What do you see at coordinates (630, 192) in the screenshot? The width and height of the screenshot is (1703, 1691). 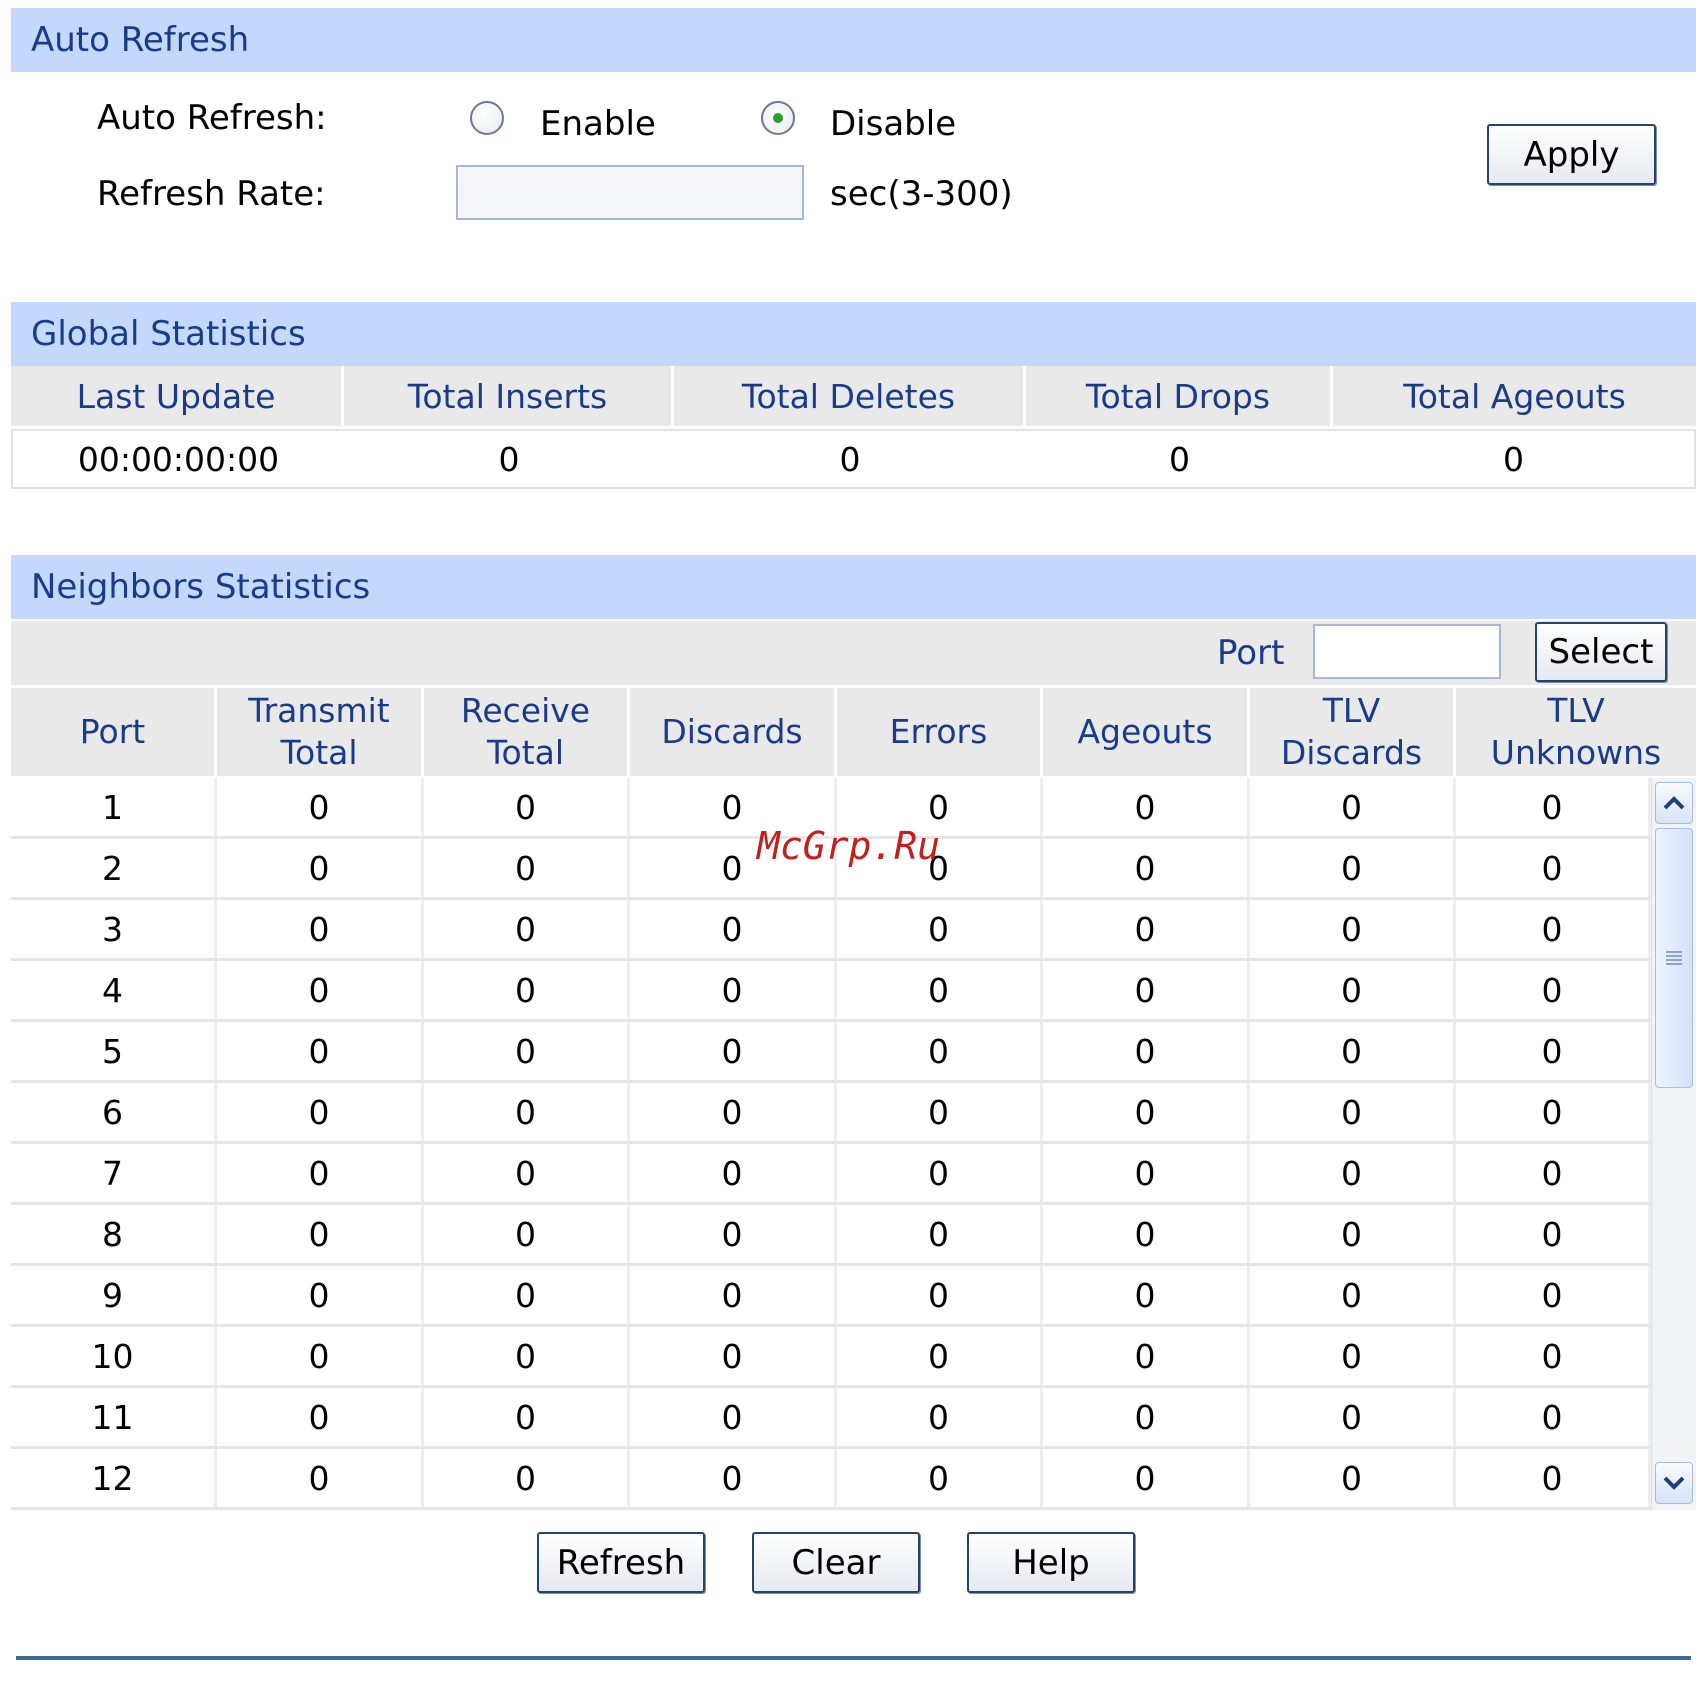 I see `refresh-rate-input` at bounding box center [630, 192].